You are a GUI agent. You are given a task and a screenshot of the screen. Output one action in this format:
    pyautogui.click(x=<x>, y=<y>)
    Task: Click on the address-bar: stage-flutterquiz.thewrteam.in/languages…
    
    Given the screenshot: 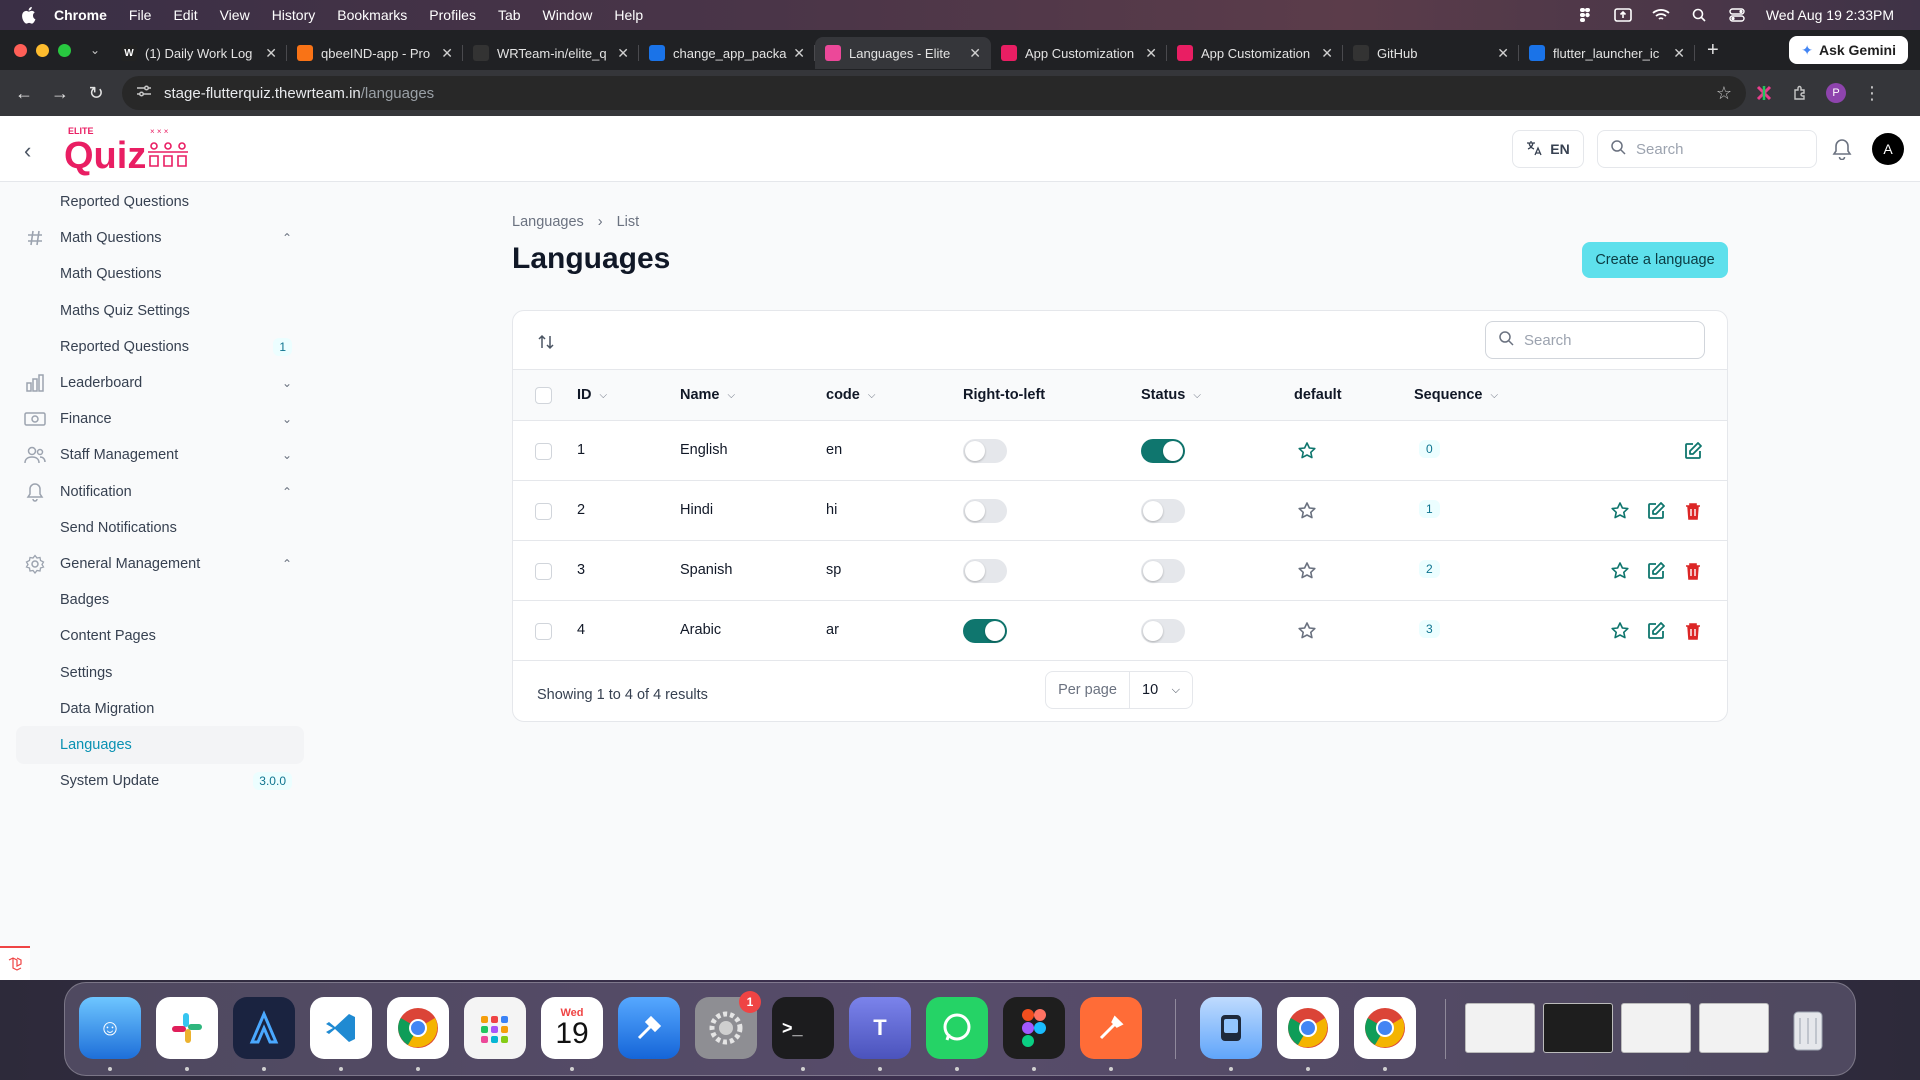 What is the action you would take?
    pyautogui.click(x=934, y=93)
    